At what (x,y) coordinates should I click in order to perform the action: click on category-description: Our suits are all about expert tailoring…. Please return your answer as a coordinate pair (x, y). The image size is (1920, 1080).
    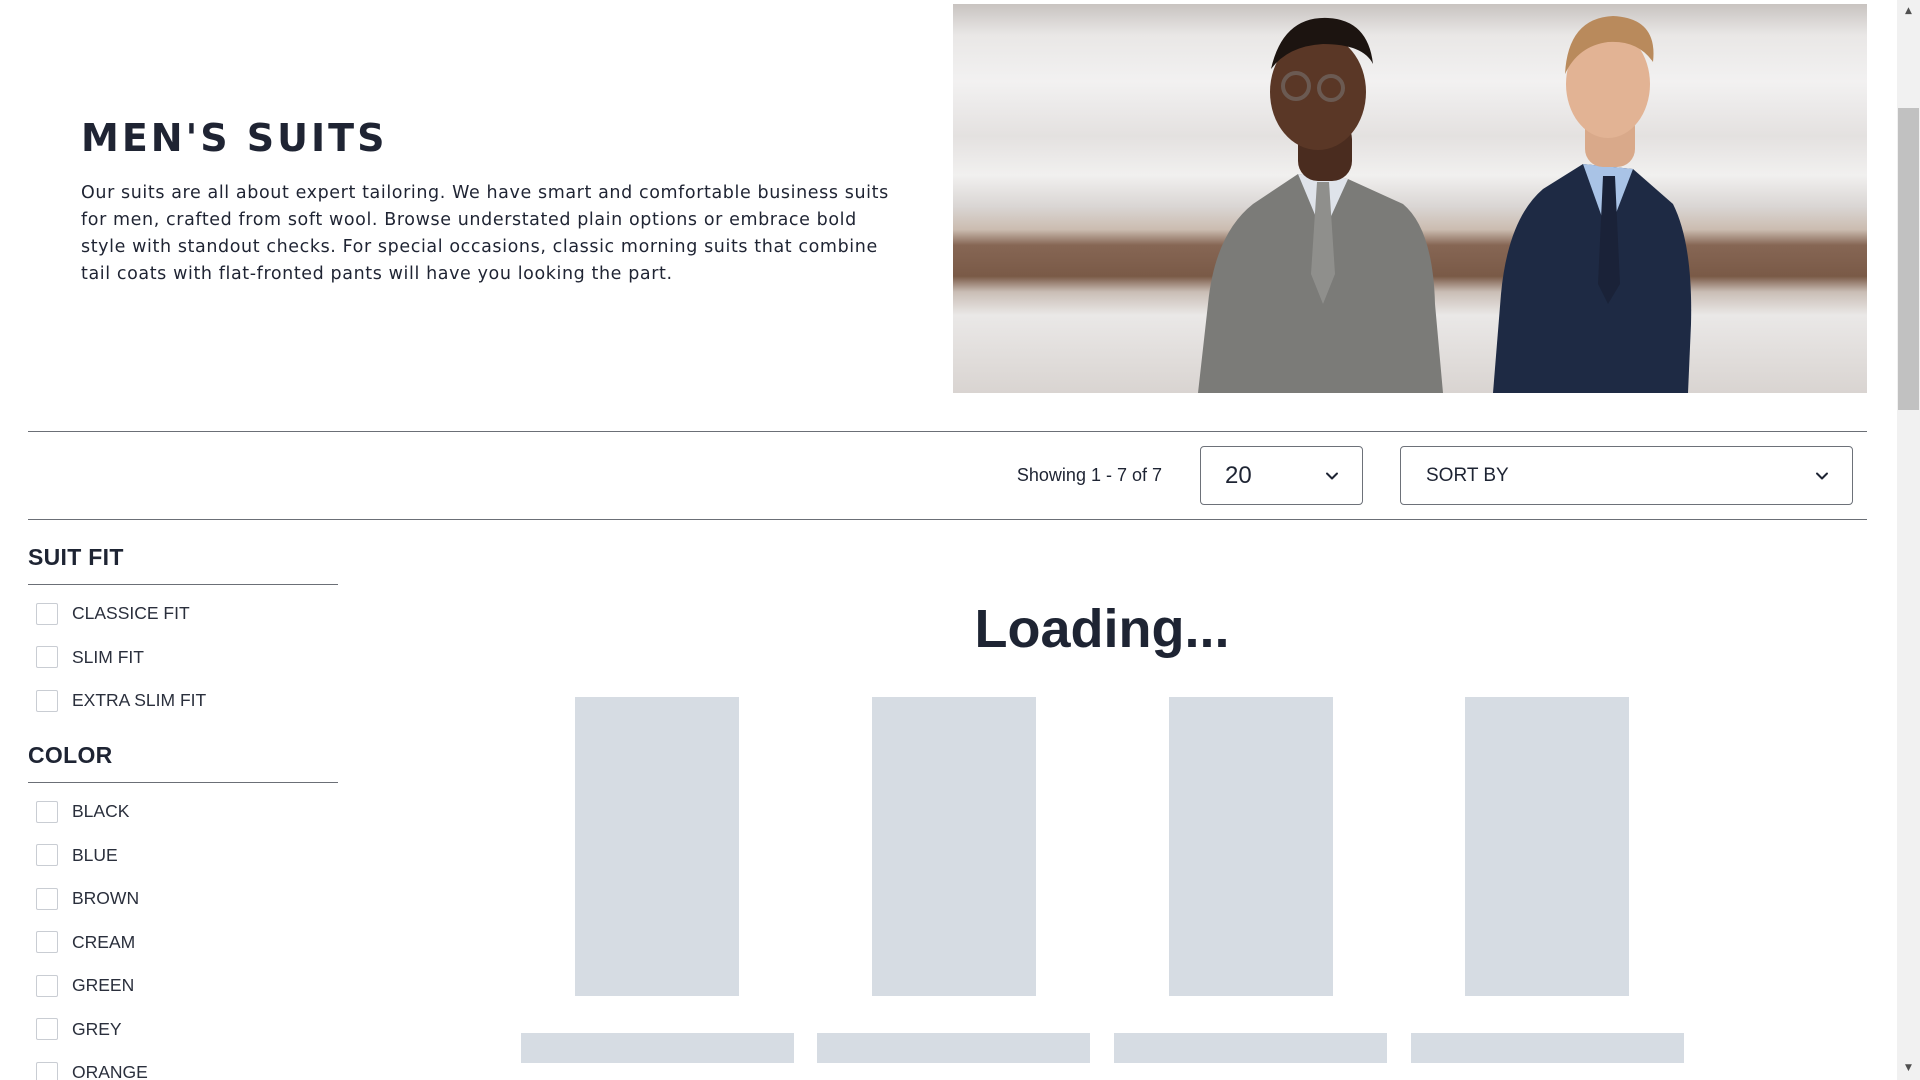
    Looking at the image, I should click on (485, 233).